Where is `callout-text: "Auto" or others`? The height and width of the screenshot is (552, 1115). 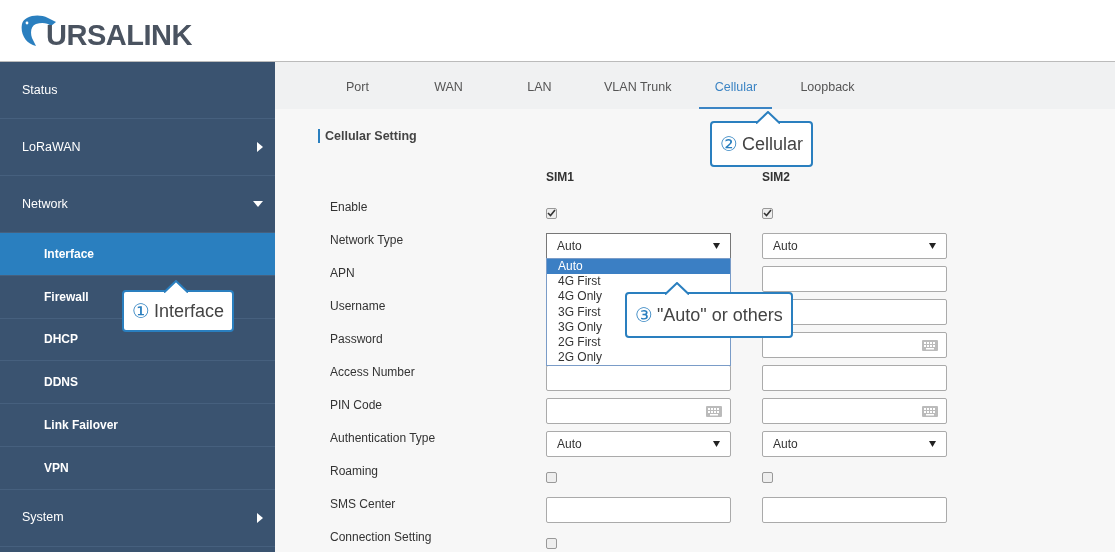 callout-text: "Auto" or others is located at coordinates (719, 315).